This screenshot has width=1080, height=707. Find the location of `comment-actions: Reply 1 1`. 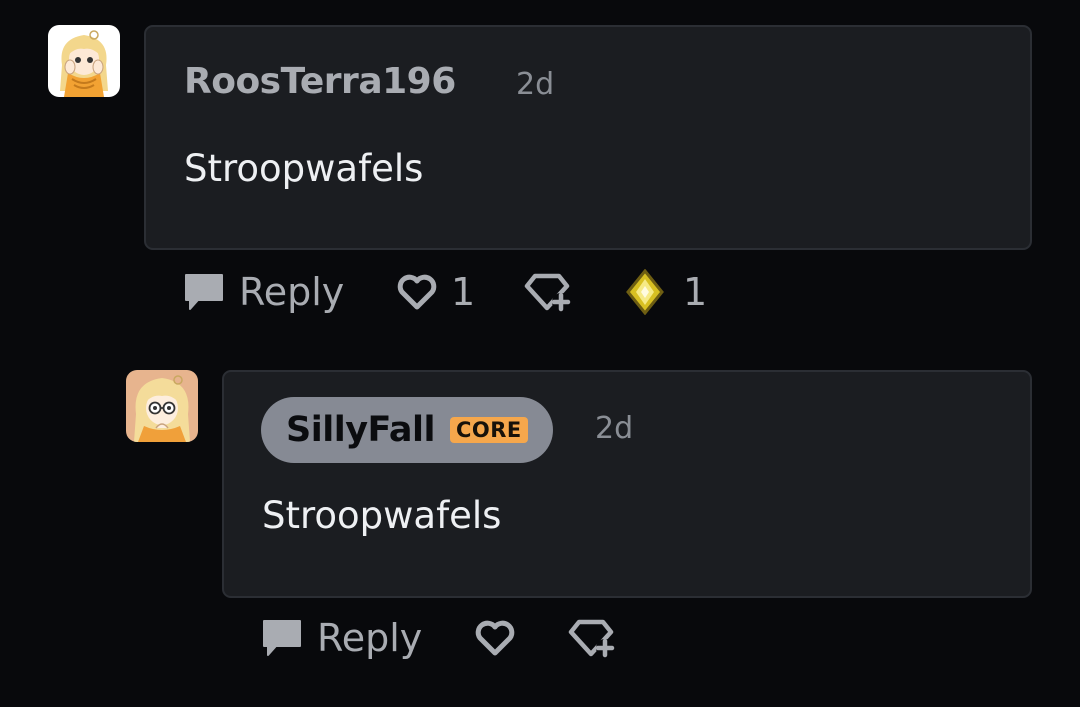

comment-actions: Reply 1 1 is located at coordinates (463, 292).